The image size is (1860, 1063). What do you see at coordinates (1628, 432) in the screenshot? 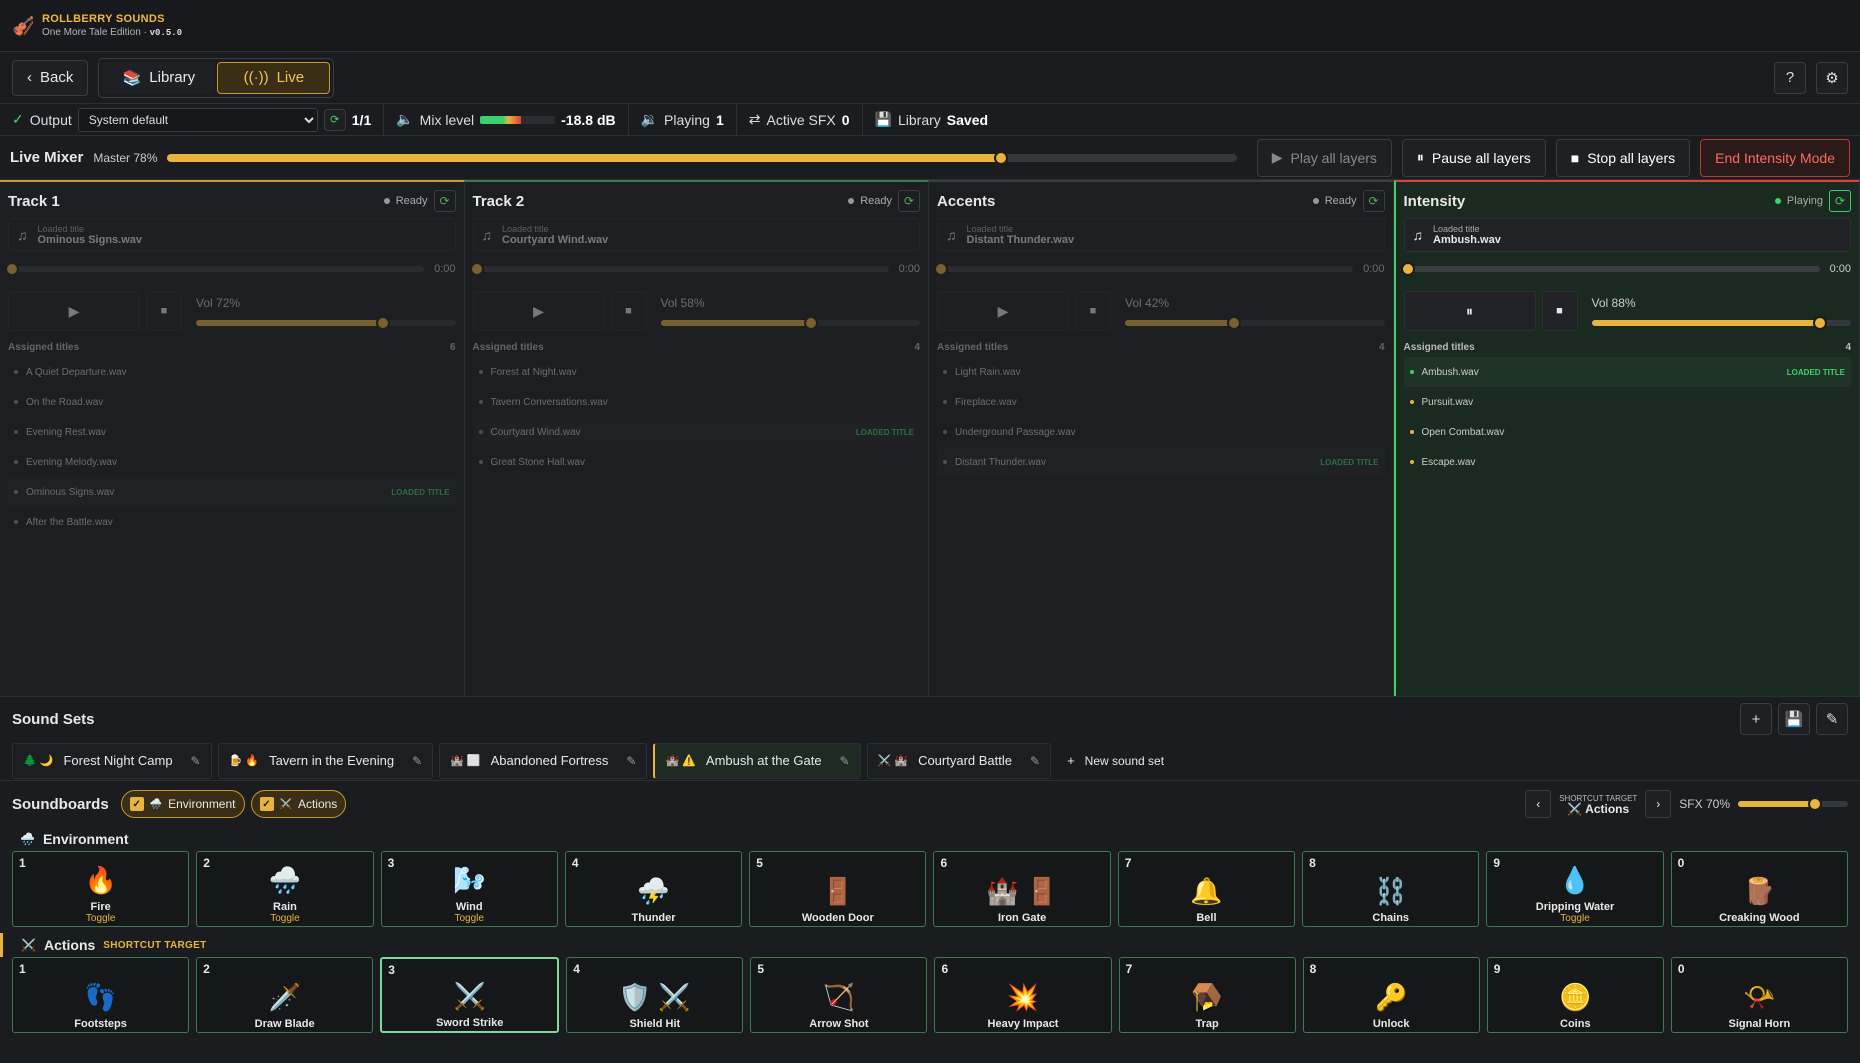
I see `assigned-title: Open Combat.wav` at bounding box center [1628, 432].